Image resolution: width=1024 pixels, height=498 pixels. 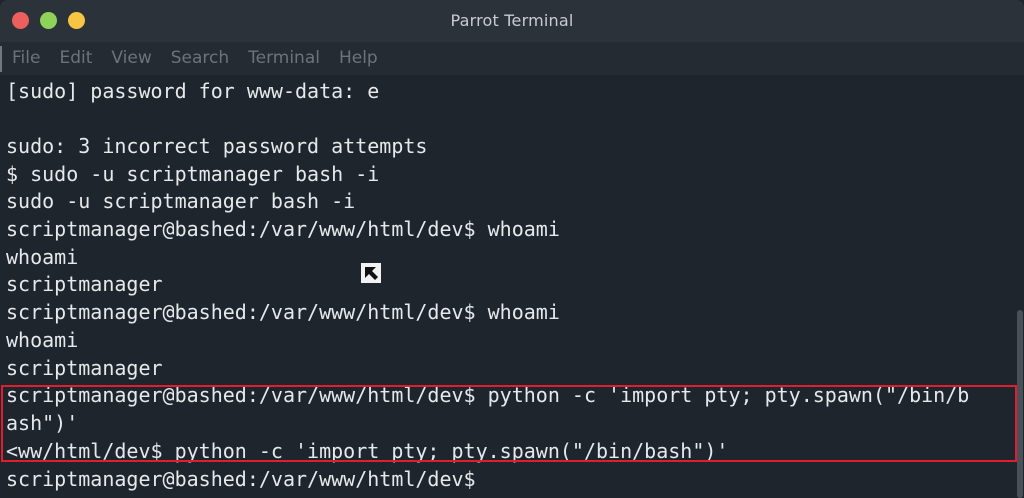 What do you see at coordinates (193, 91) in the screenshot?
I see `terminal-line: [sudo] password for www-data: e` at bounding box center [193, 91].